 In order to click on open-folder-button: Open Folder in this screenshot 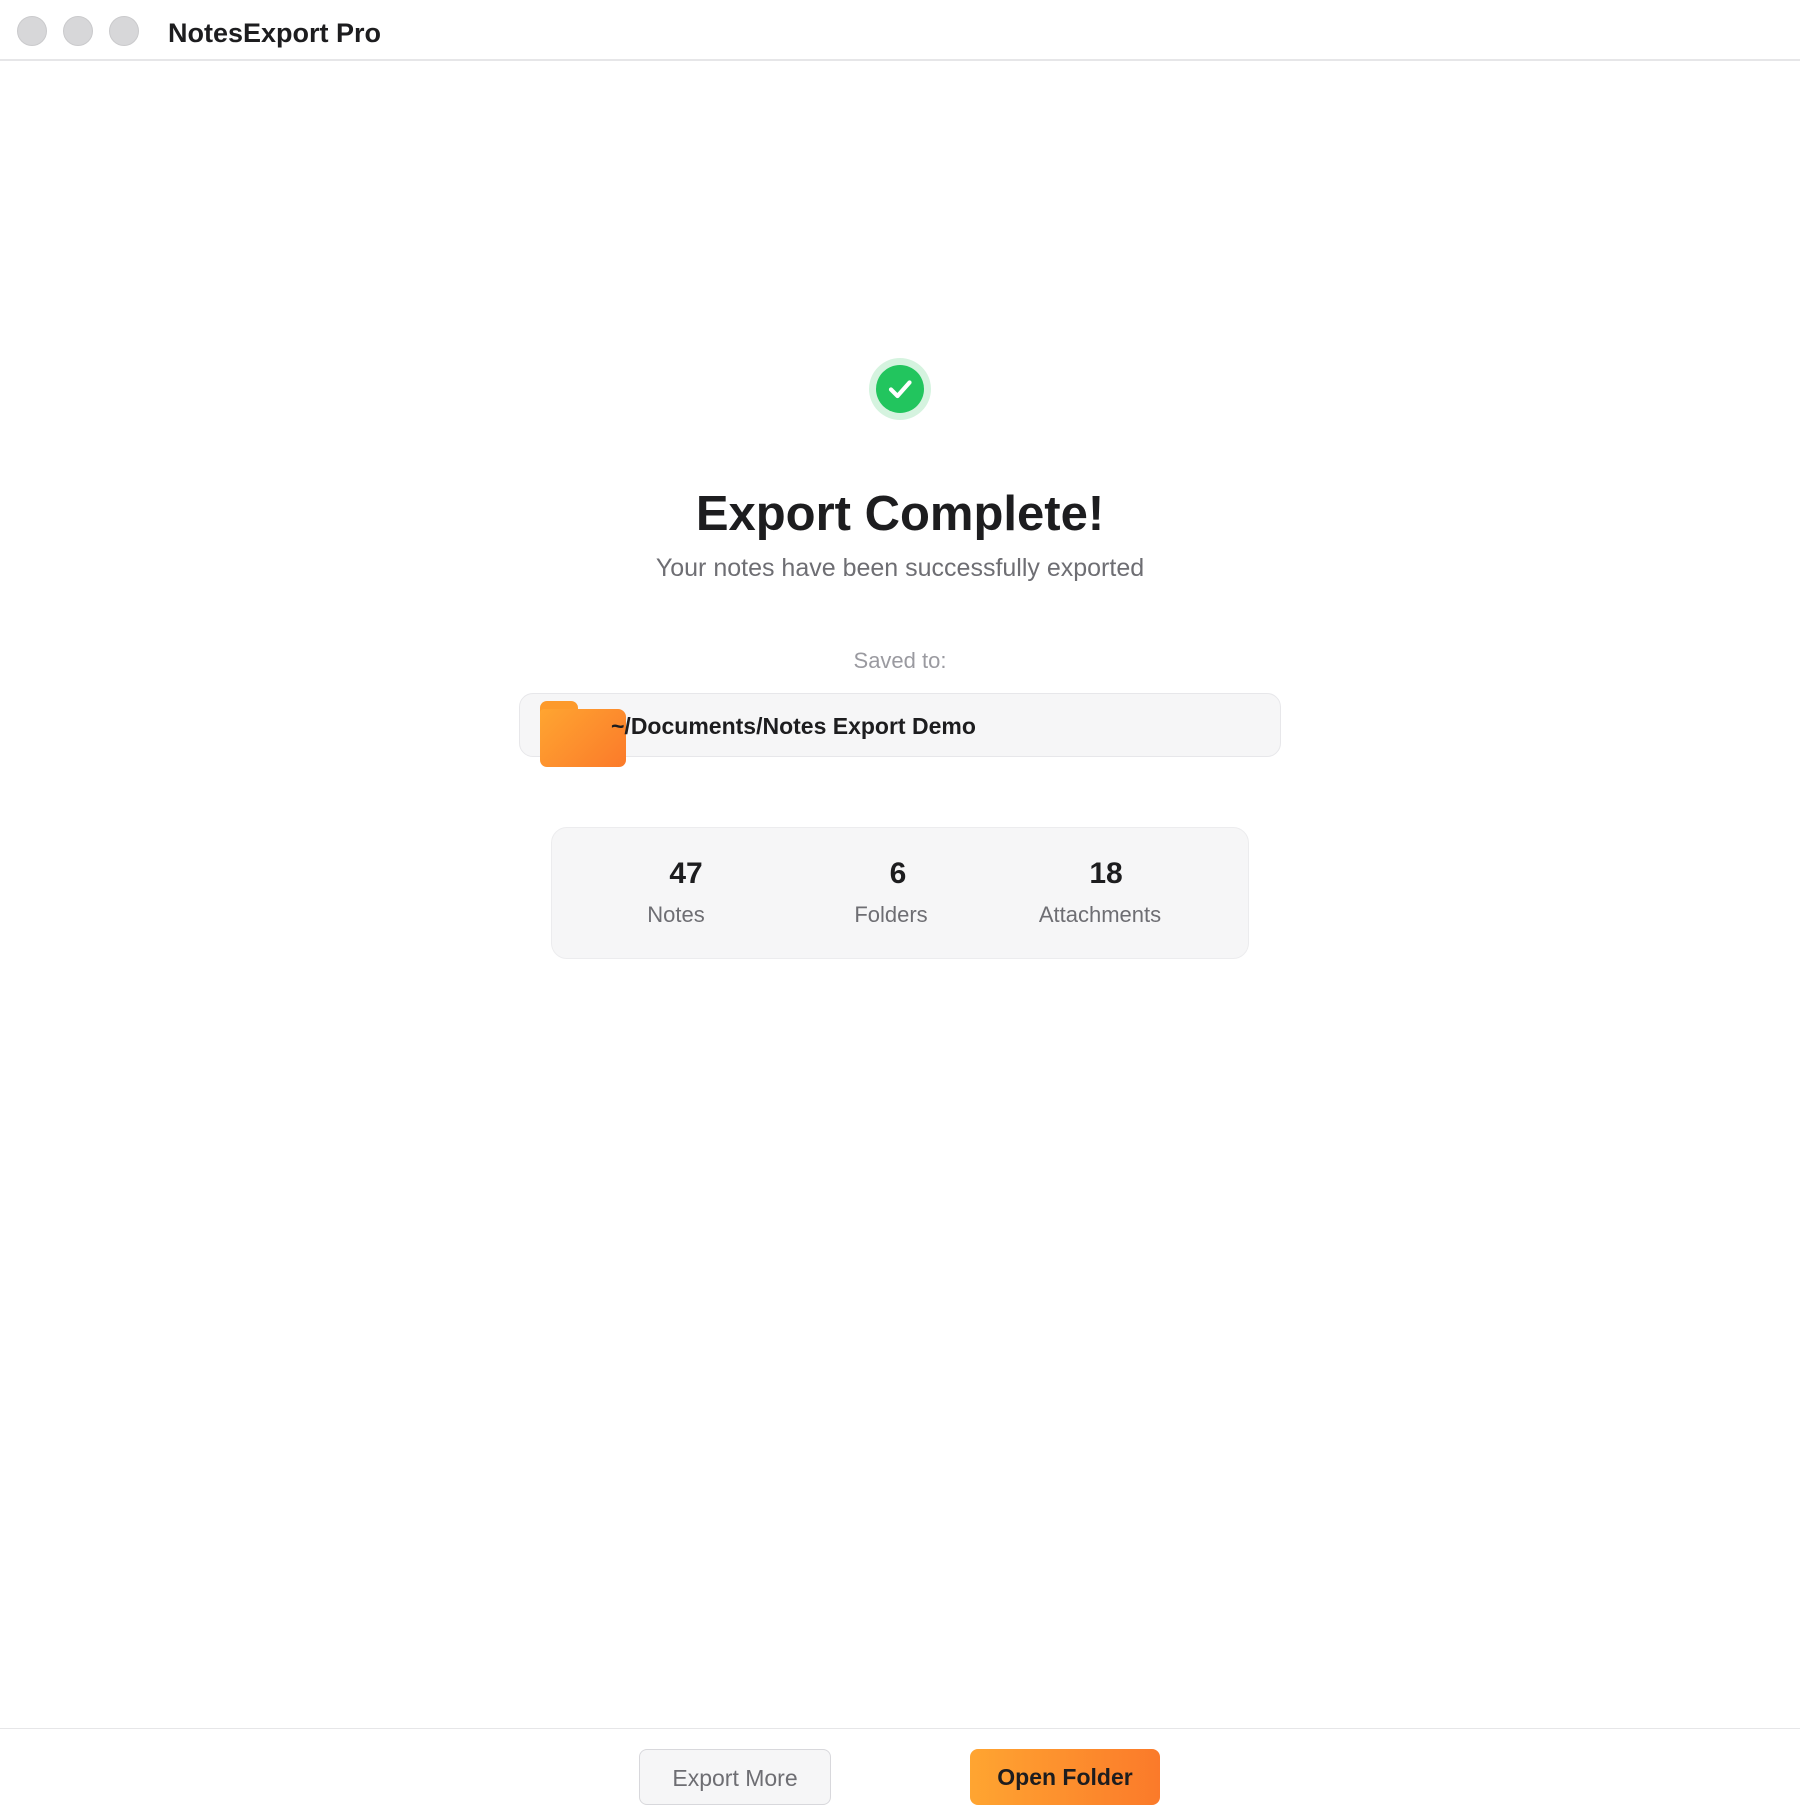, I will do `click(1065, 1777)`.